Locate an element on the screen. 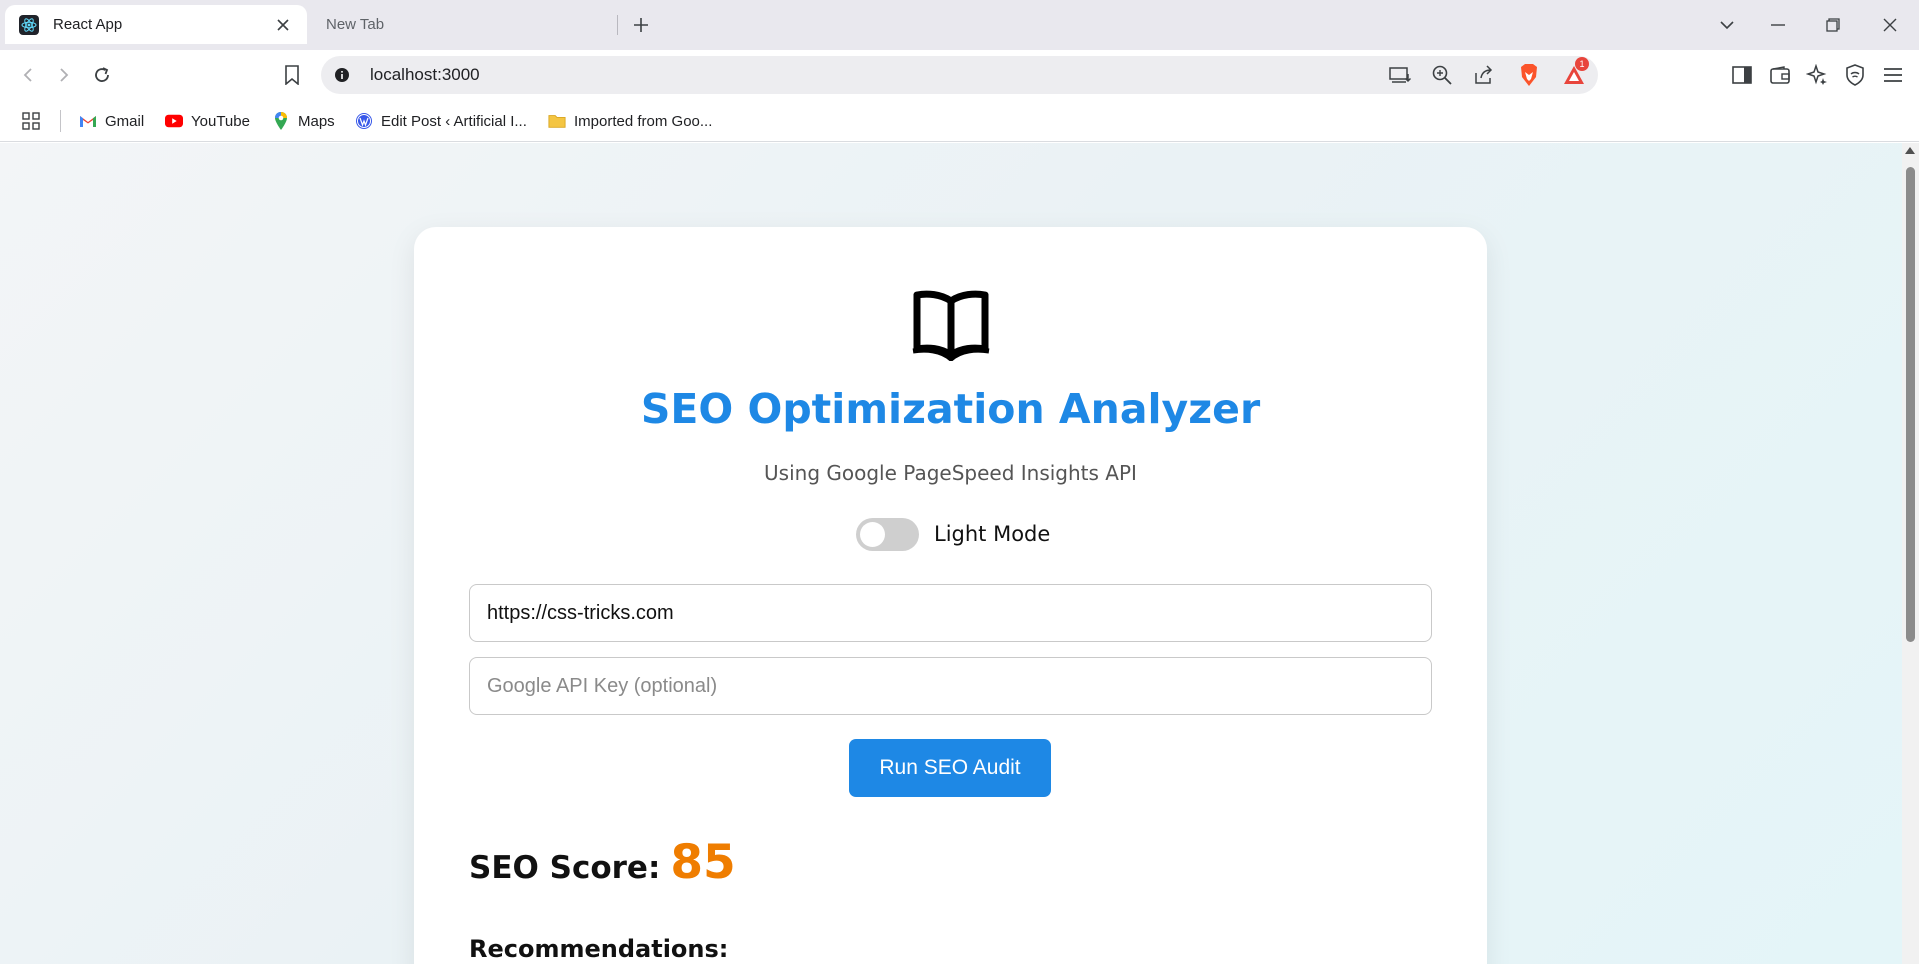 This screenshot has width=1919, height=964. tab-search-button is located at coordinates (1727, 25).